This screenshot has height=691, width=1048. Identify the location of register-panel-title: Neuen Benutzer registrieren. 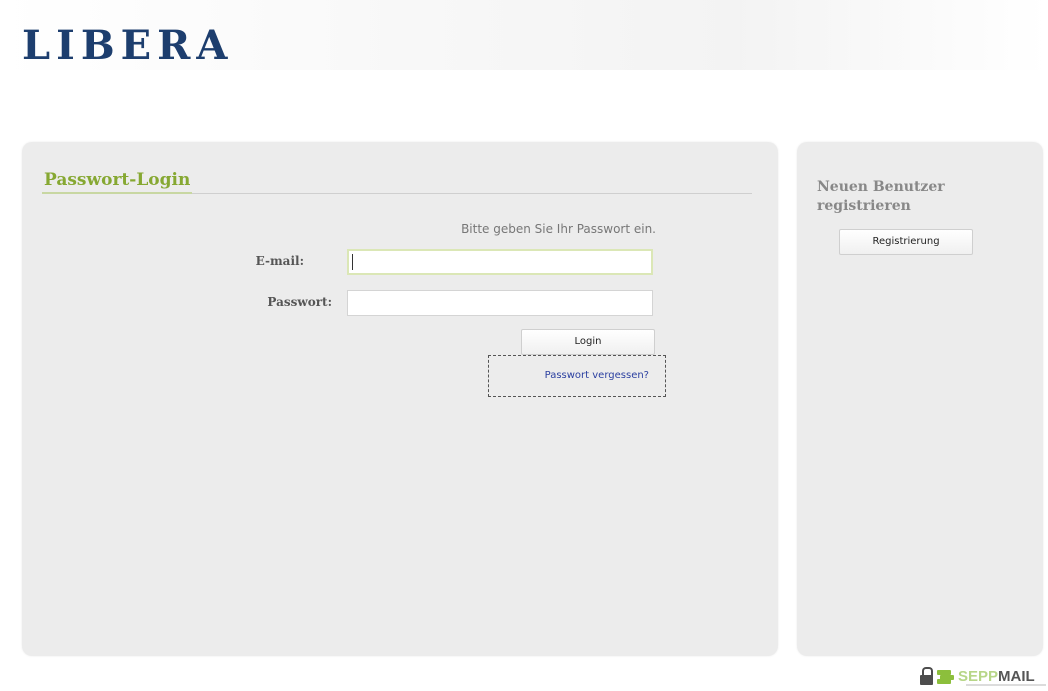
(881, 196).